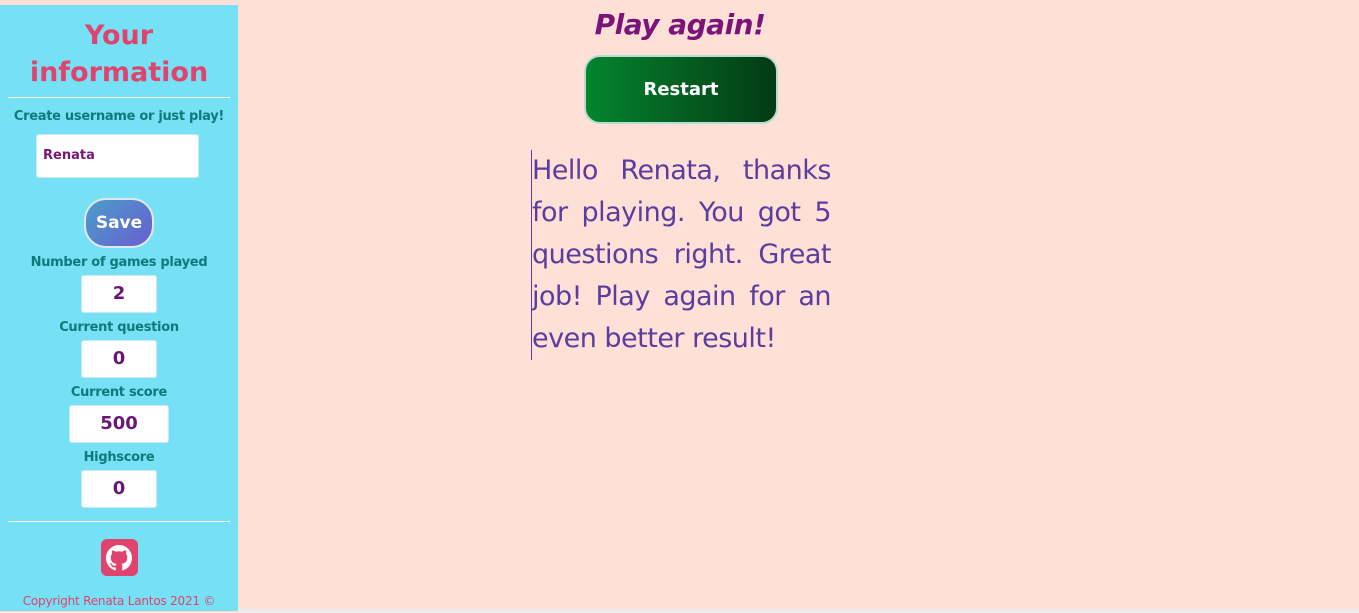  I want to click on highscore-value: 0, so click(119, 489).